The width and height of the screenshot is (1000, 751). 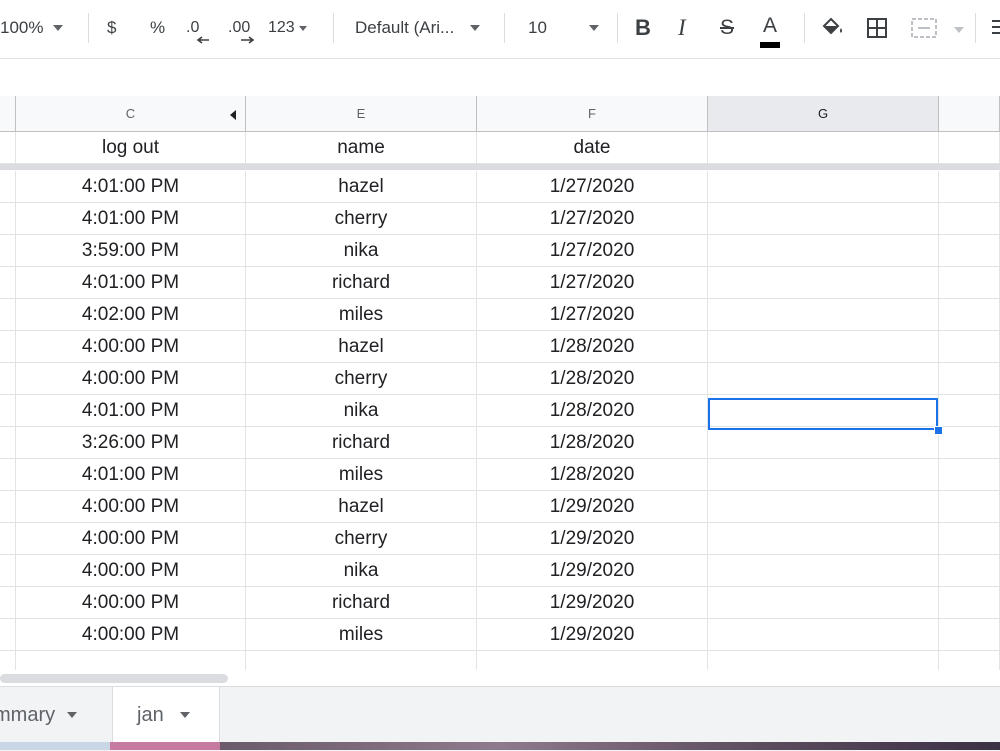 I want to click on column-header-e: E, so click(x=361, y=114).